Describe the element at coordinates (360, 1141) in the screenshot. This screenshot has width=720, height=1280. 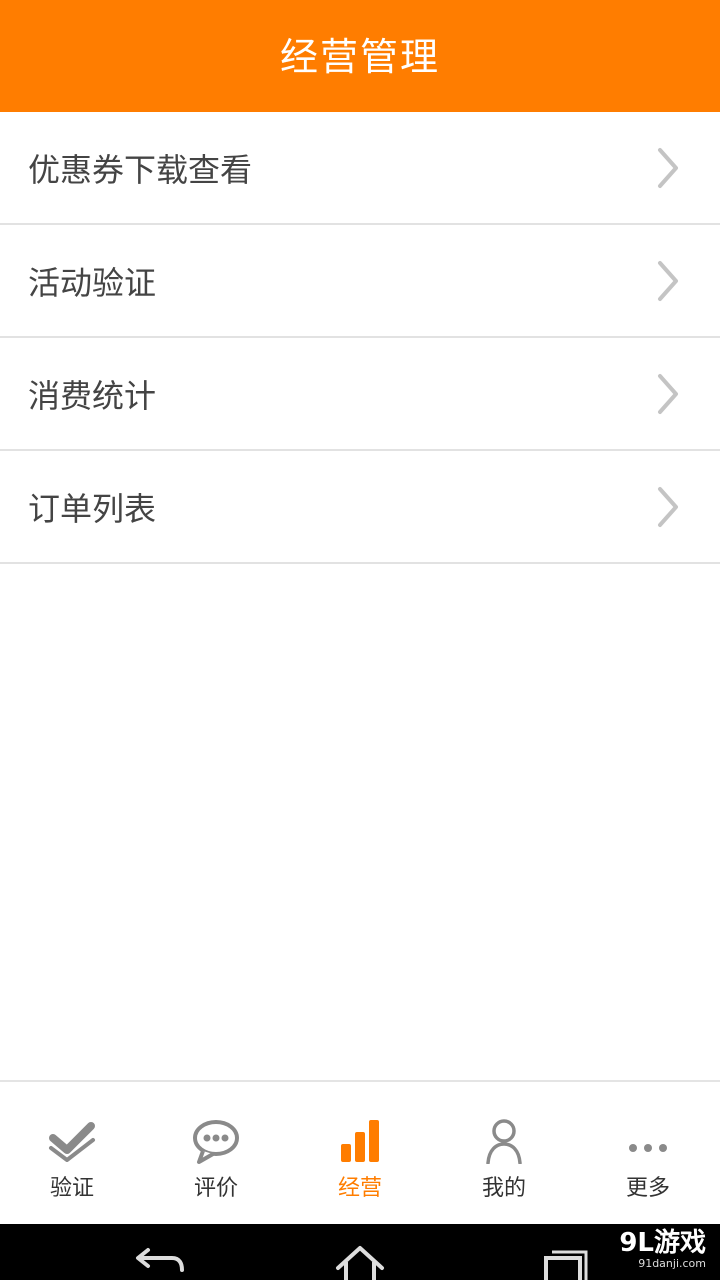
I see `bar-chart-icon` at that location.